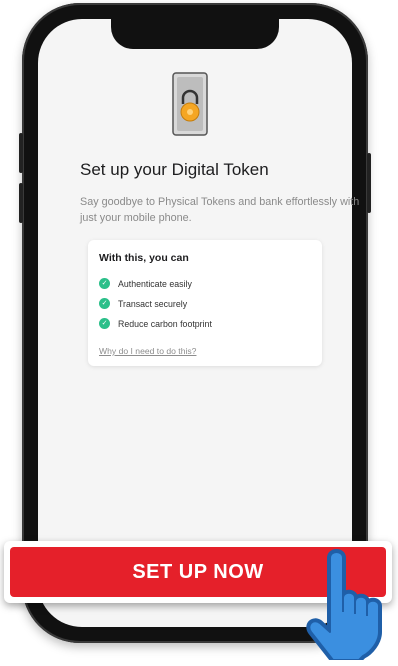 This screenshot has width=398, height=666. I want to click on benefit-item: ✓ Authenticate easily, so click(145, 283).